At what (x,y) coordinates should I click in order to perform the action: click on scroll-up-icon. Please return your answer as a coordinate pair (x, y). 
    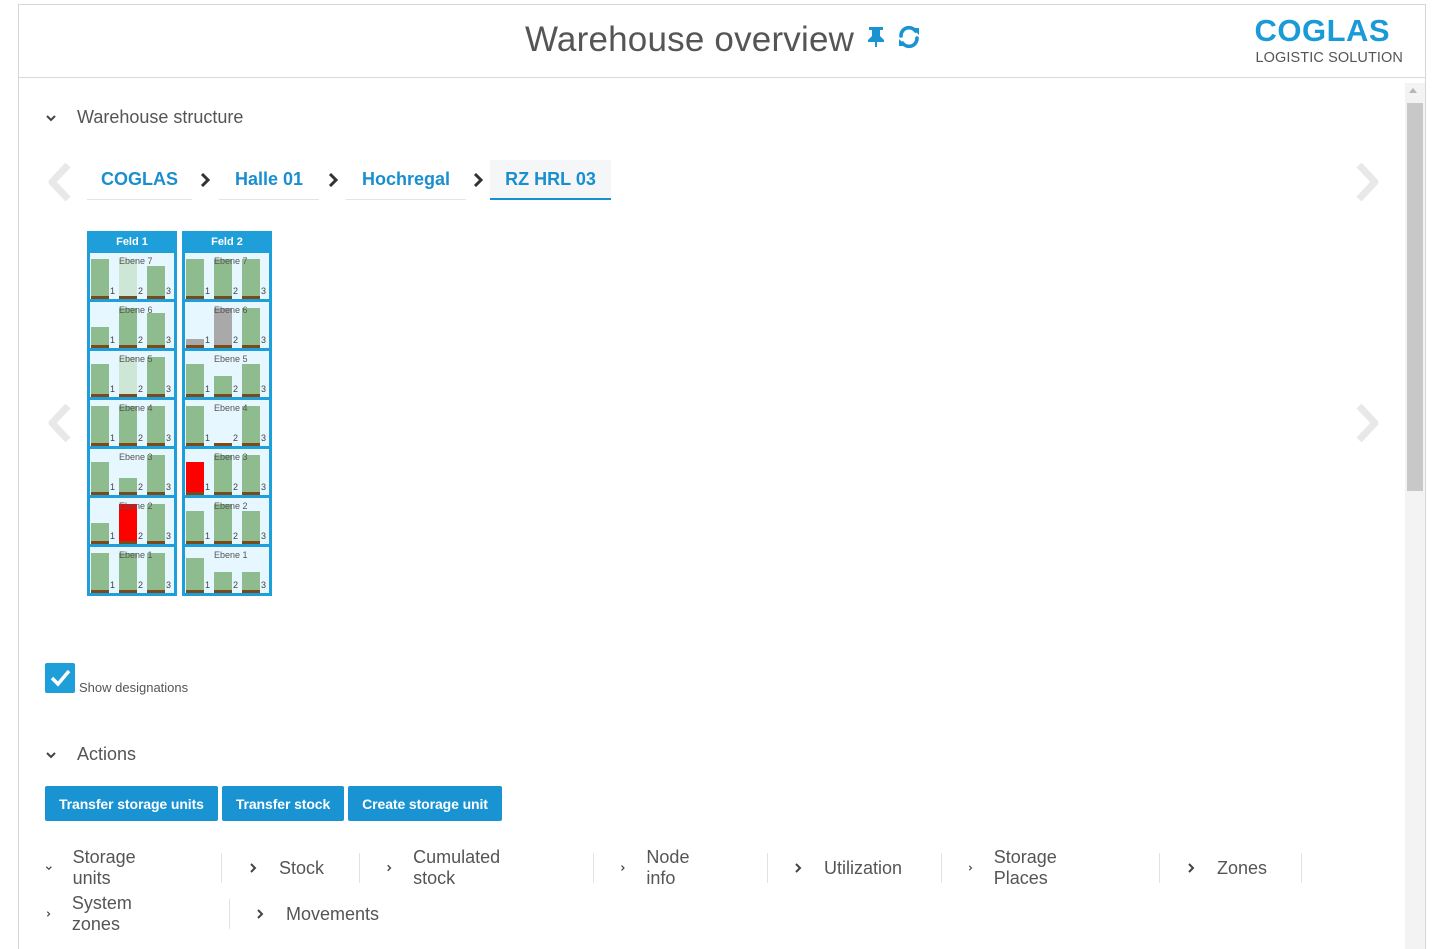
    Looking at the image, I should click on (1413, 90).